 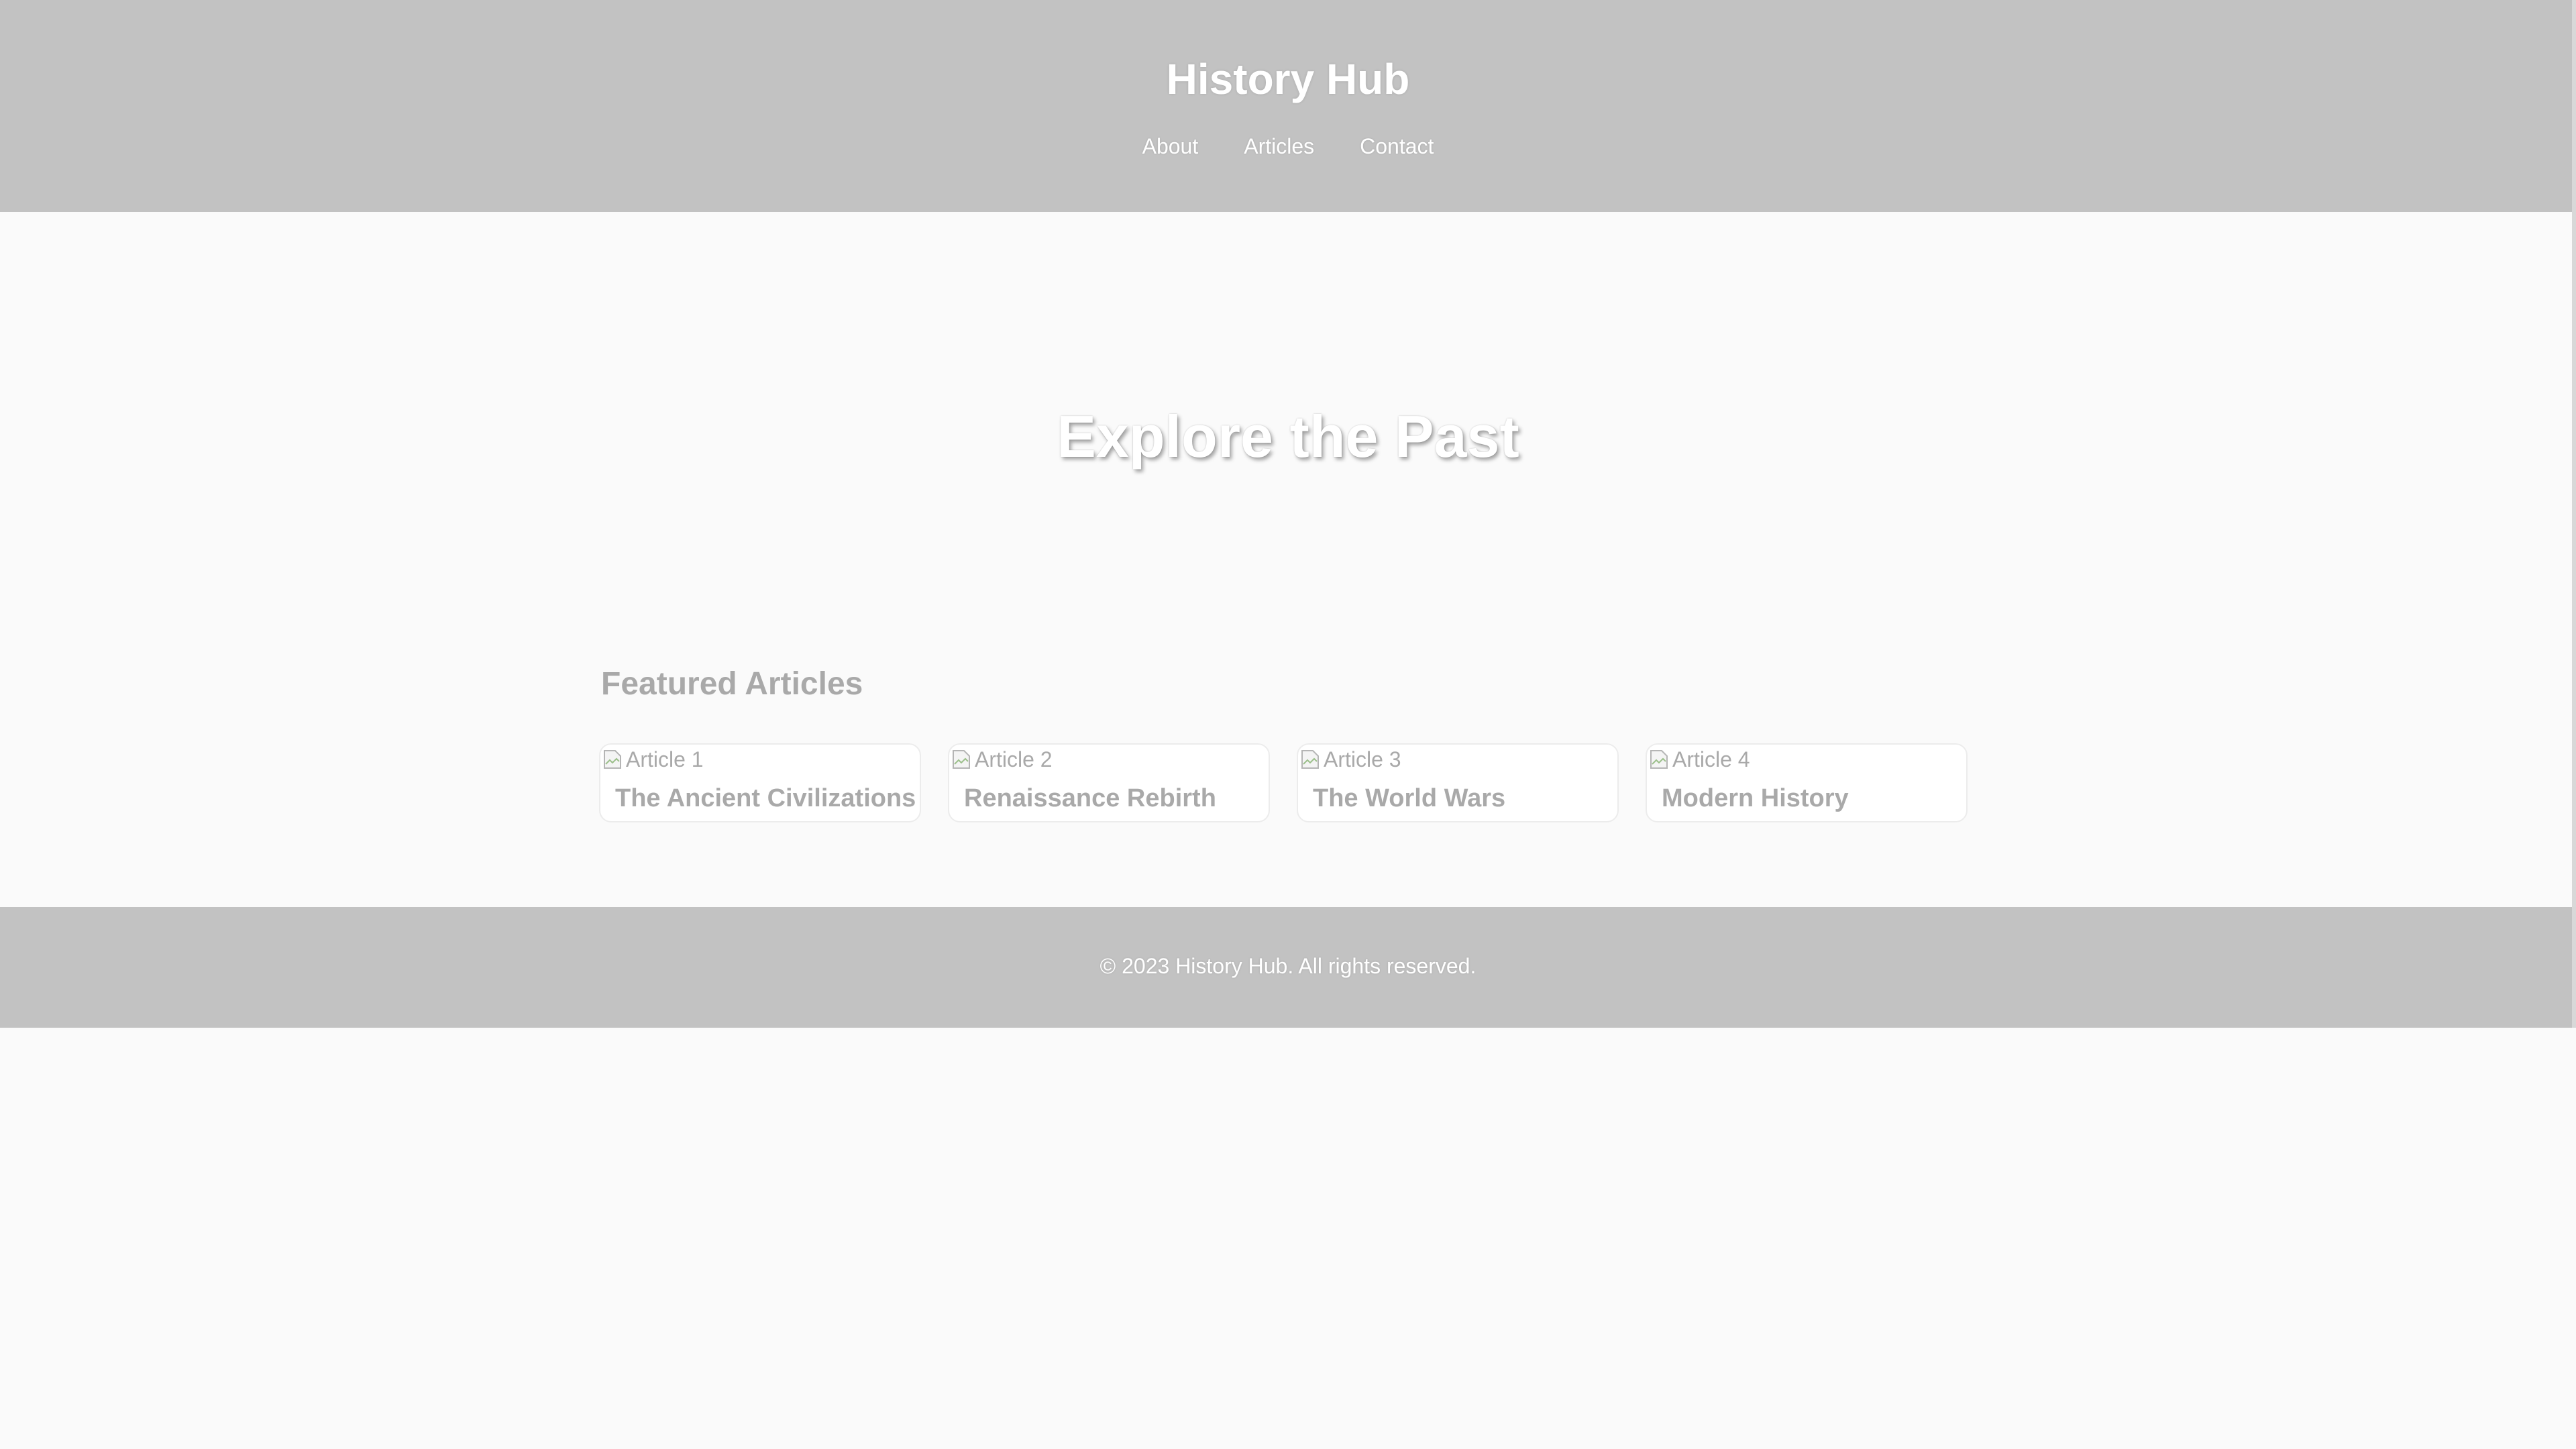 I want to click on article-image: Article 3, so click(x=1351, y=759).